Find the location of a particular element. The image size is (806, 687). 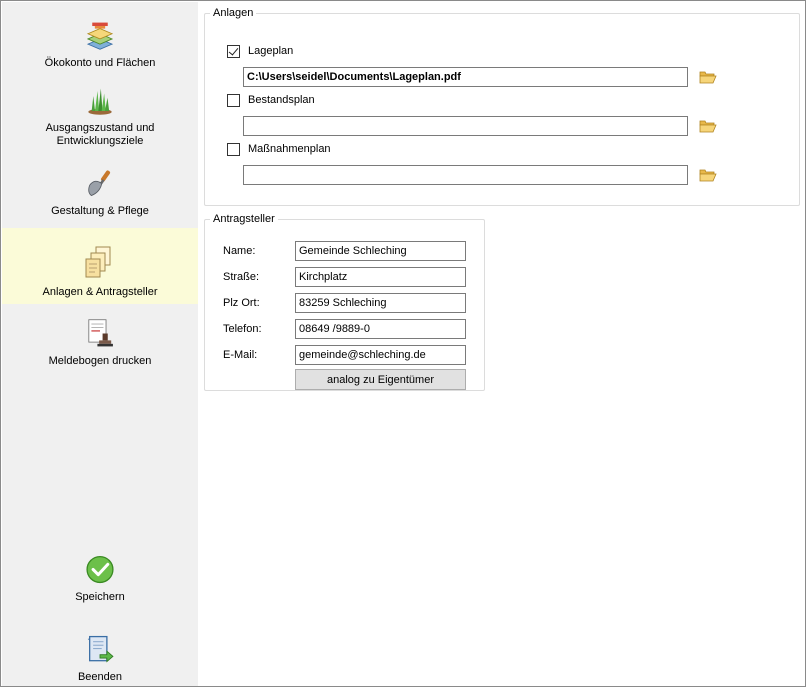

name-field: Gemeinde Schleching is located at coordinates (380, 251).